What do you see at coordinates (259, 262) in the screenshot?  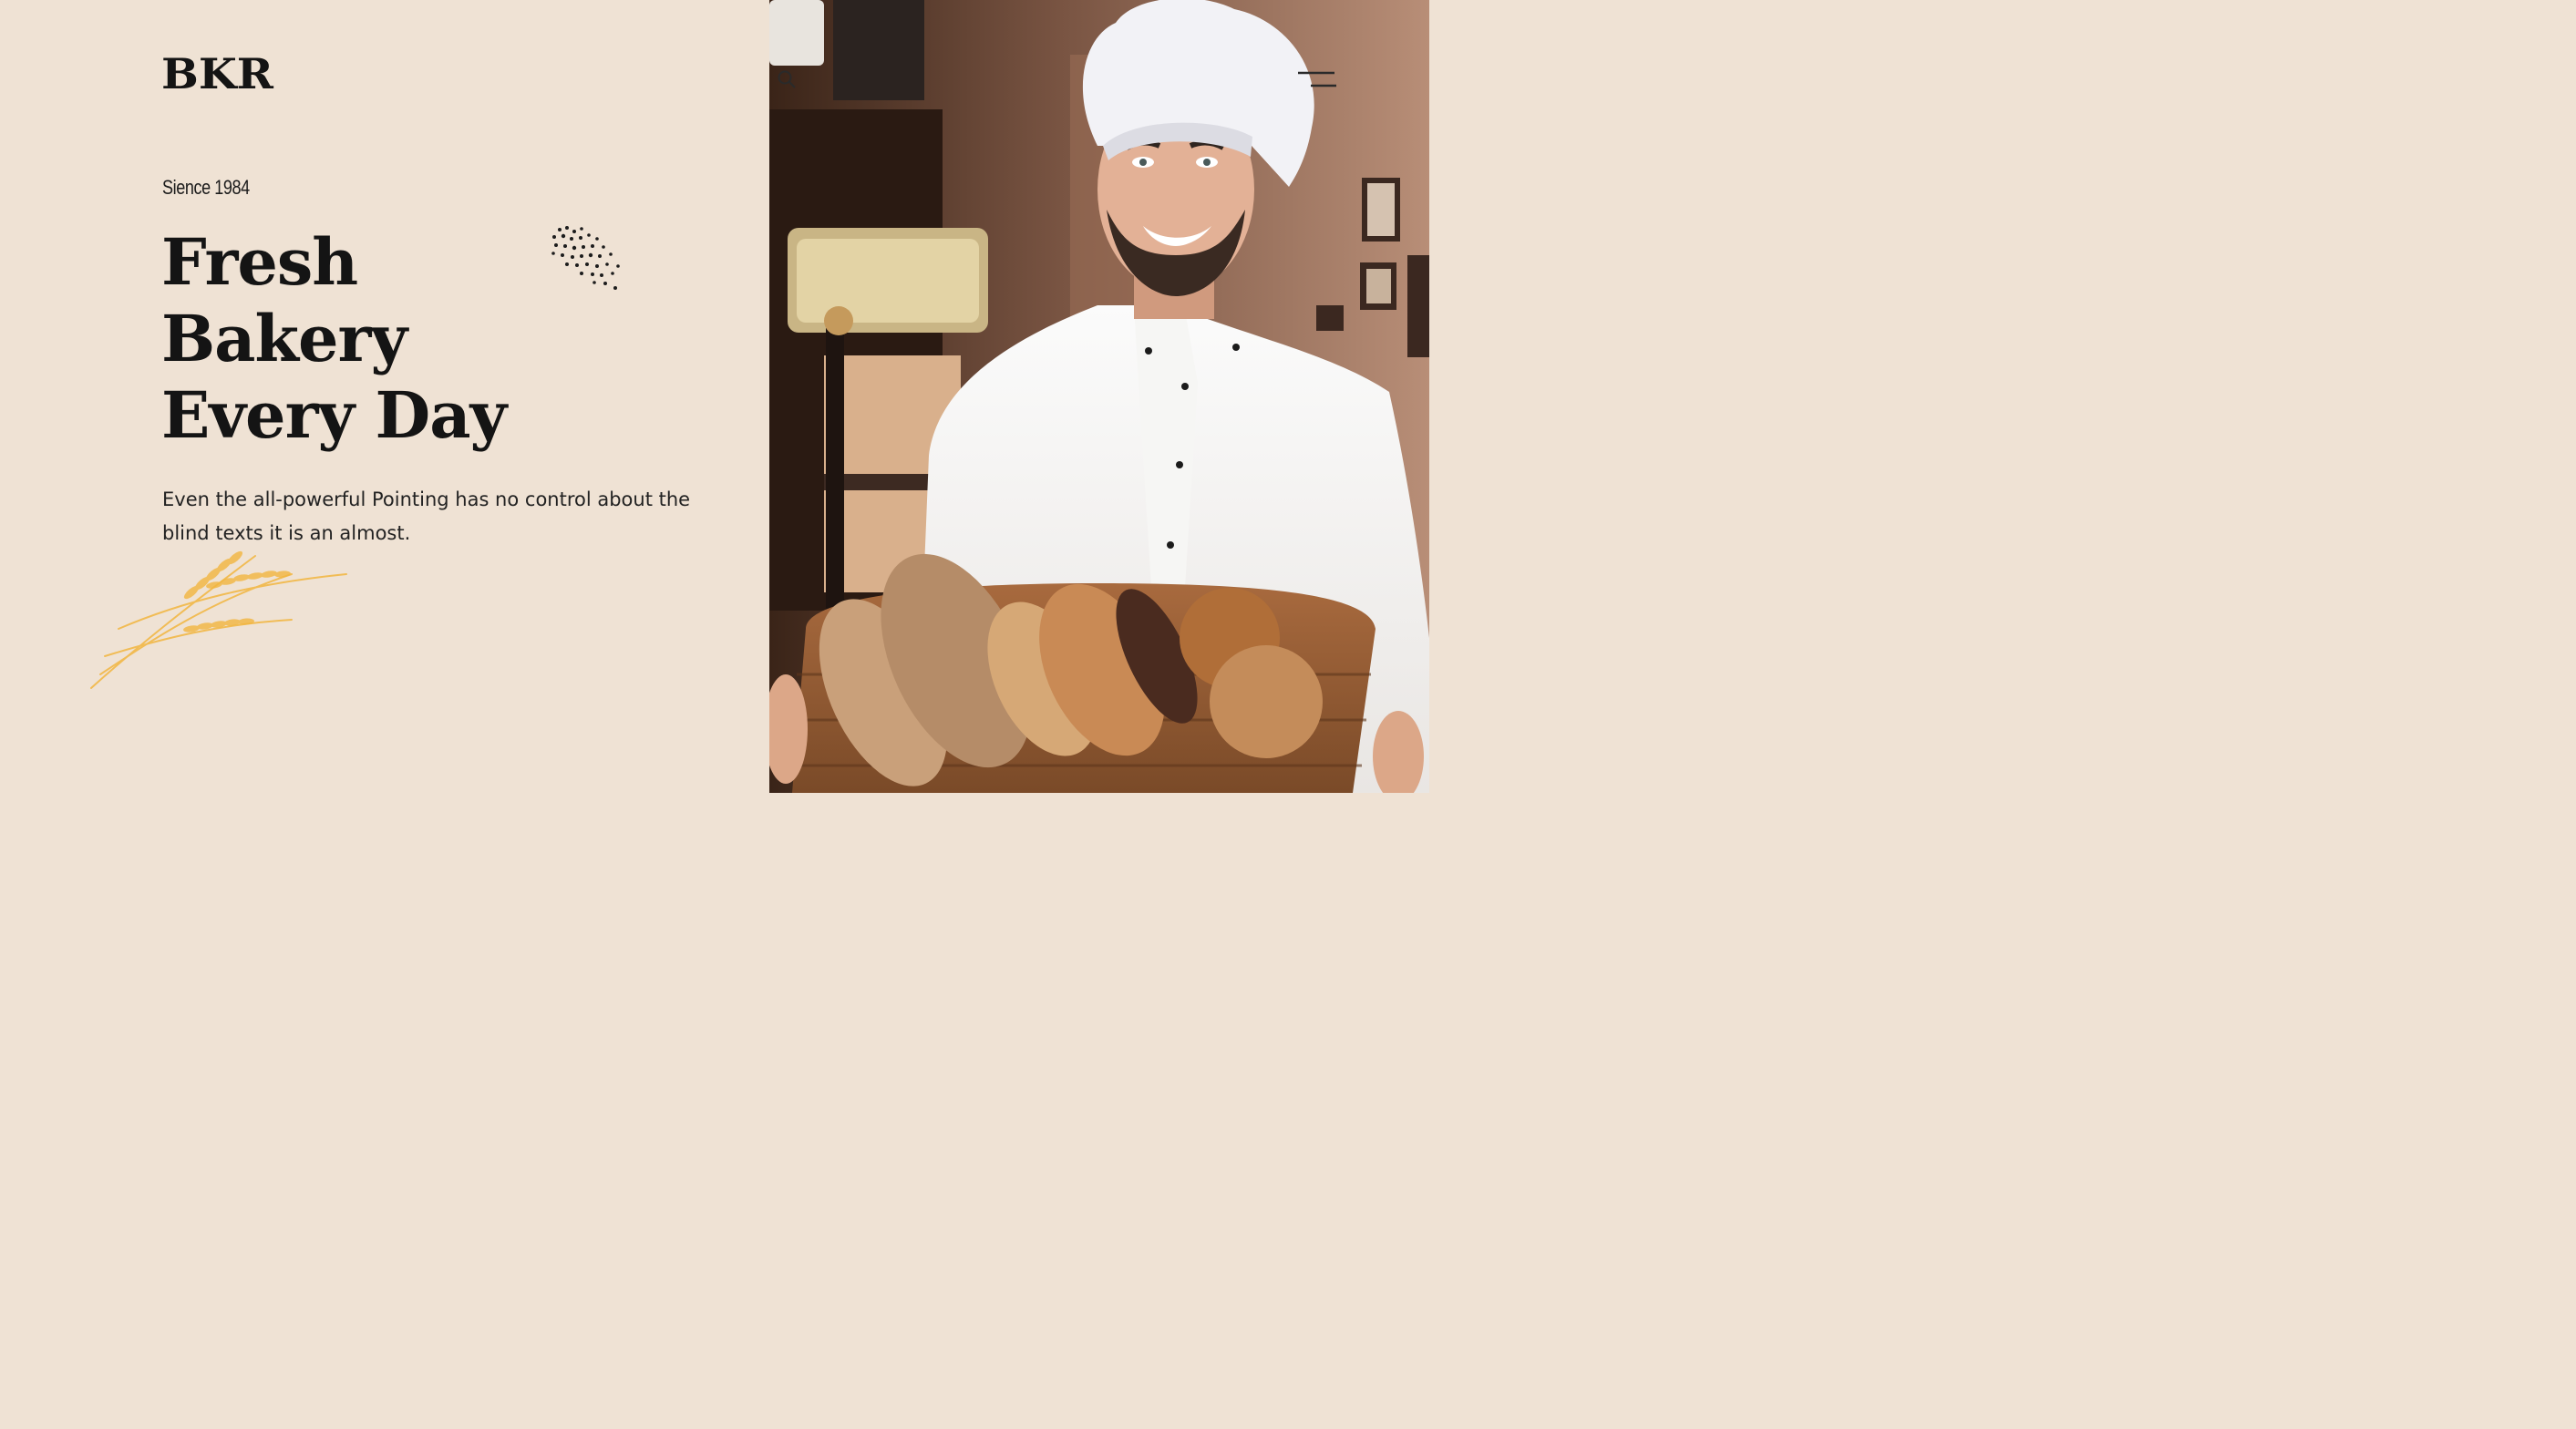 I see `headline-line-1: Fresh` at bounding box center [259, 262].